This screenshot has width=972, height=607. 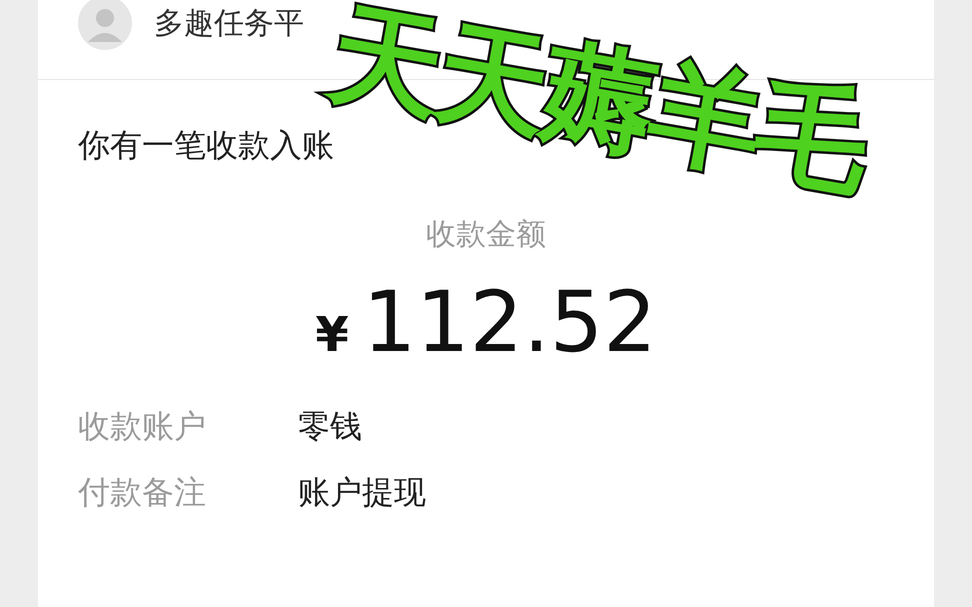 I want to click on currency-symbol: ¥, so click(x=332, y=335).